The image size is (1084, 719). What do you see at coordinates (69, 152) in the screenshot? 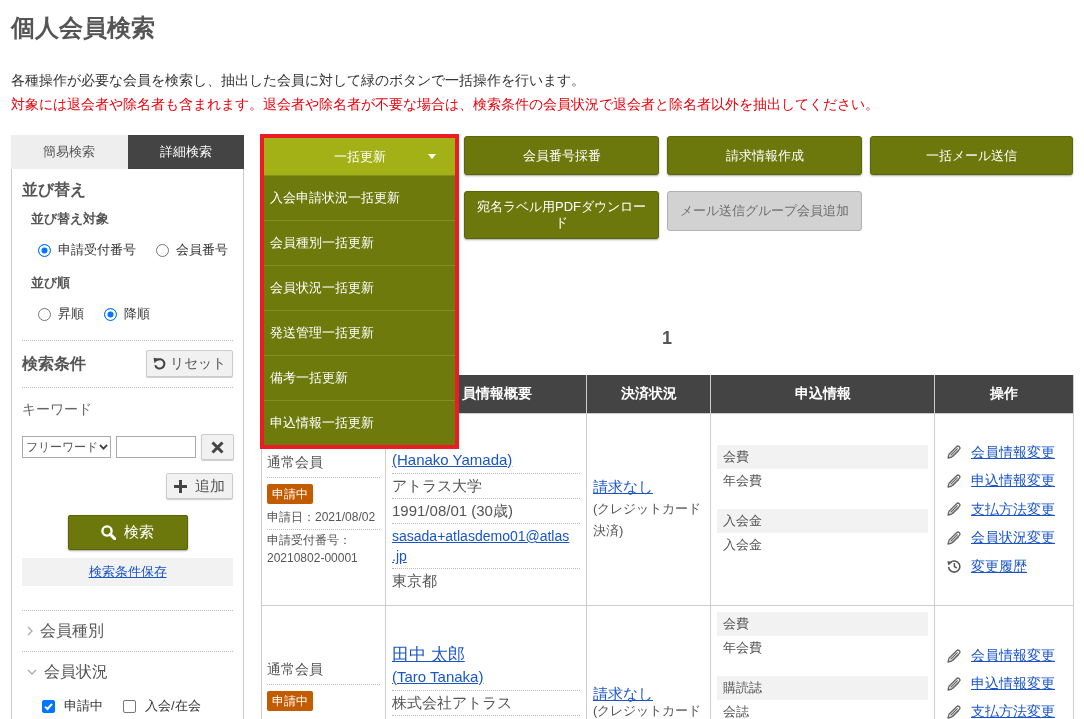
I see `search-tab: 簡易検索` at bounding box center [69, 152].